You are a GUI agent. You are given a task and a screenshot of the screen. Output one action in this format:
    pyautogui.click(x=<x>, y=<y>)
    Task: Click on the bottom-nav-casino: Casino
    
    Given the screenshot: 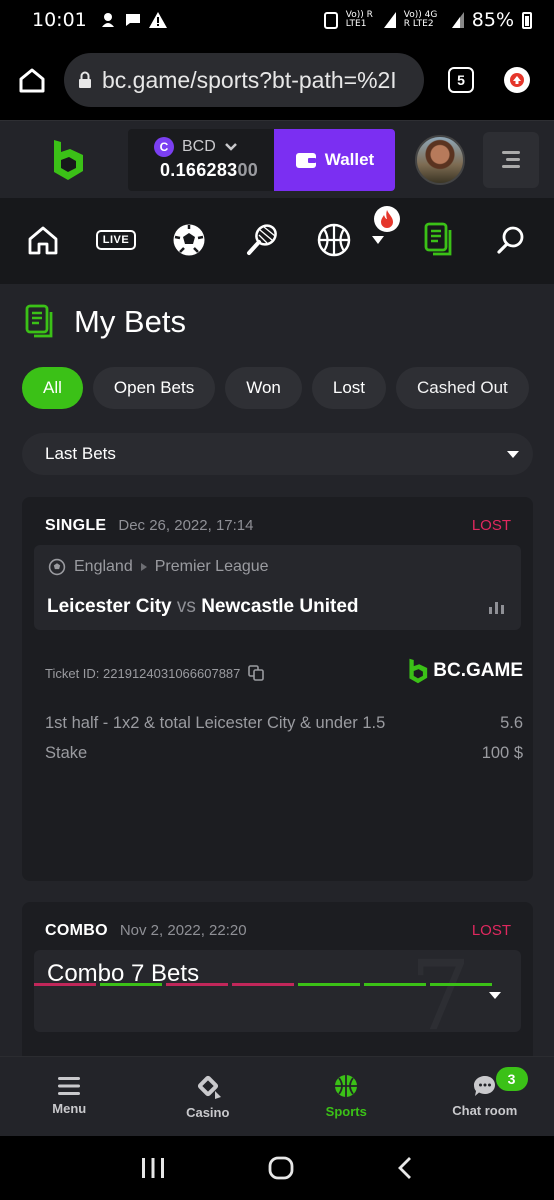 What is the action you would take?
    pyautogui.click(x=208, y=1096)
    